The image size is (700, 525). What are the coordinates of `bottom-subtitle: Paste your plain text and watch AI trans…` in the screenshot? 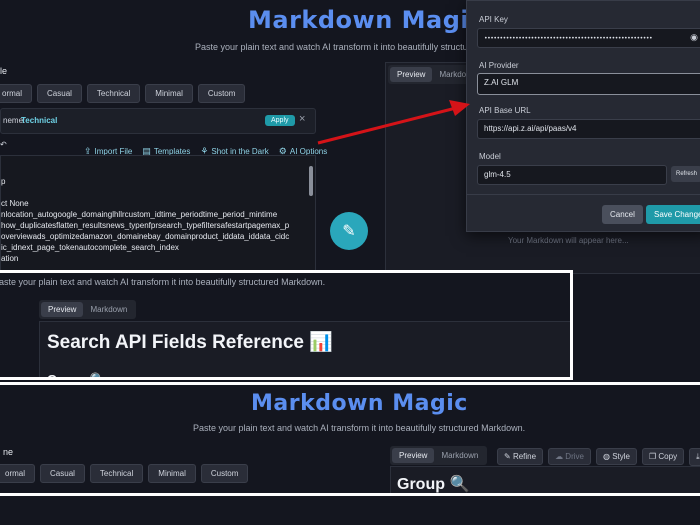 It's located at (359, 428).